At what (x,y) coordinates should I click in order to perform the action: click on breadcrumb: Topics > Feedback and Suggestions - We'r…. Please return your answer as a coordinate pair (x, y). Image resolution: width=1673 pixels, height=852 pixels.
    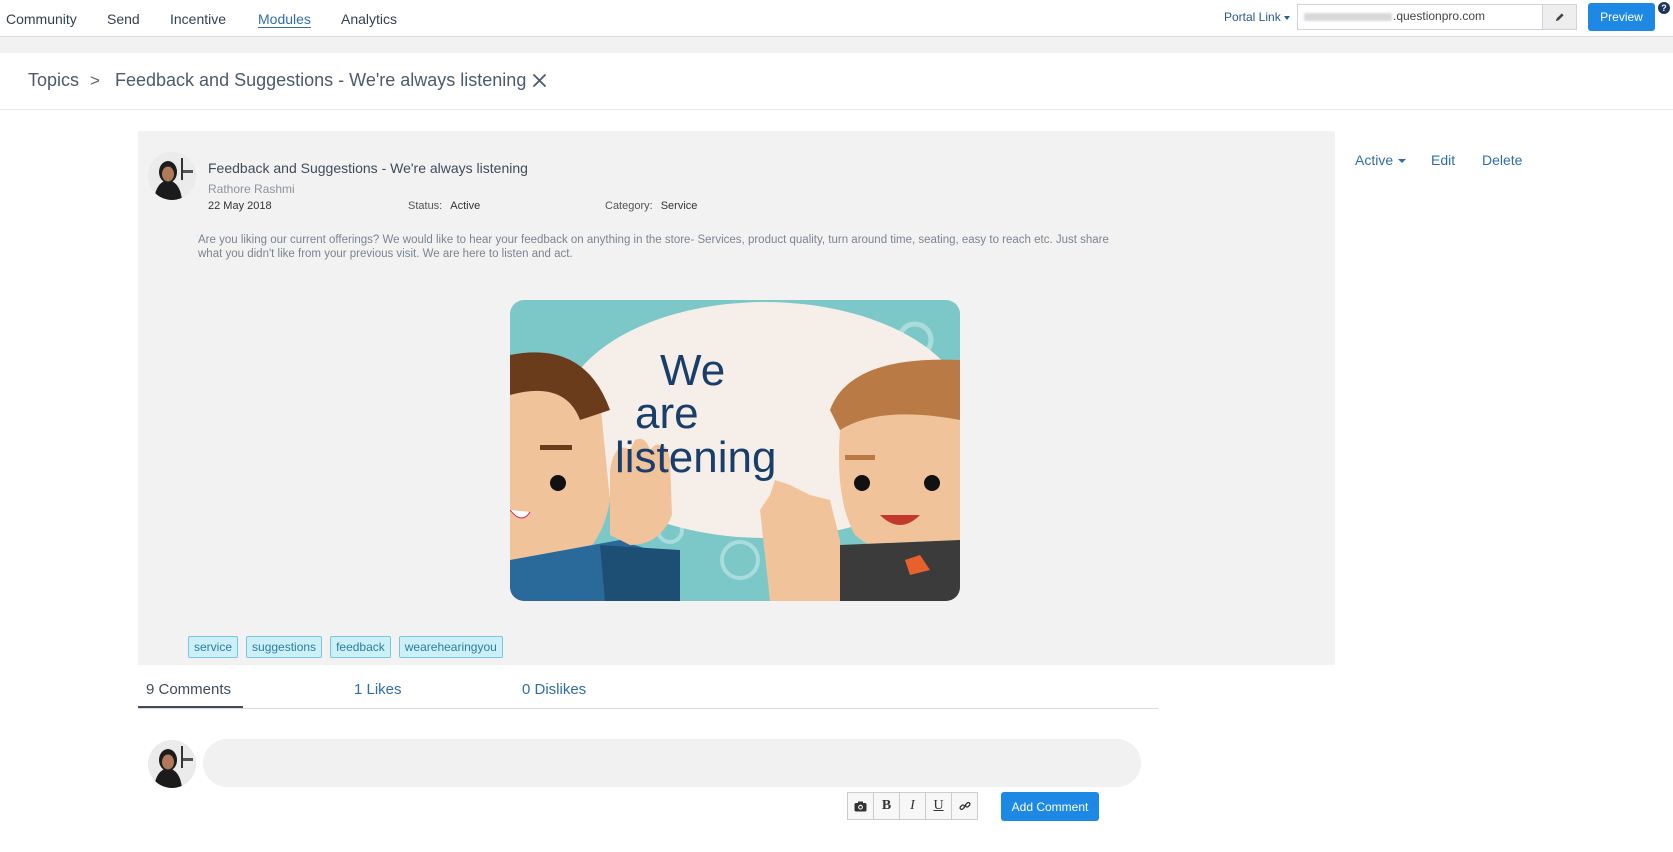
    Looking at the image, I should click on (836, 81).